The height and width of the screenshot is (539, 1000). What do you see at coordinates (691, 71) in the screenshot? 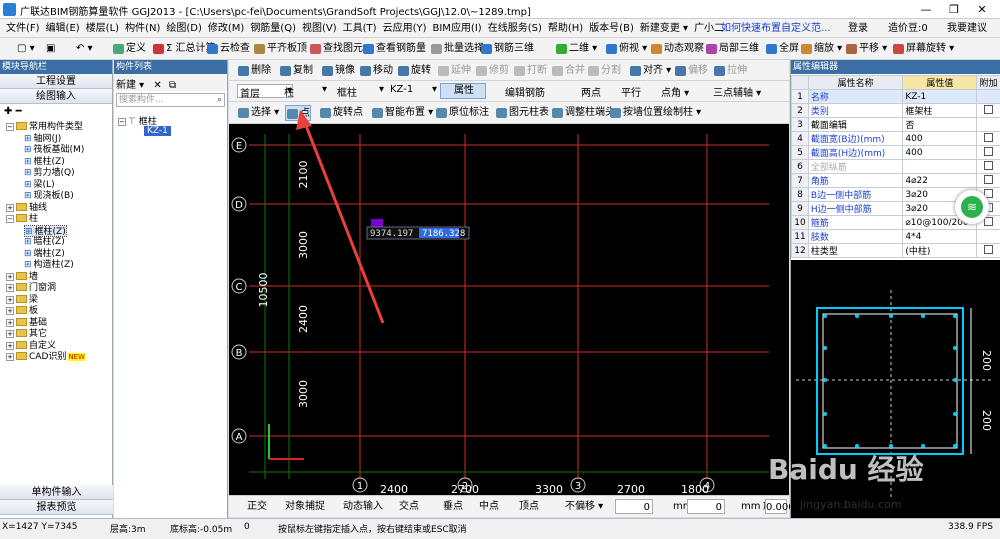
I see `edit-button-11: 偏移` at bounding box center [691, 71].